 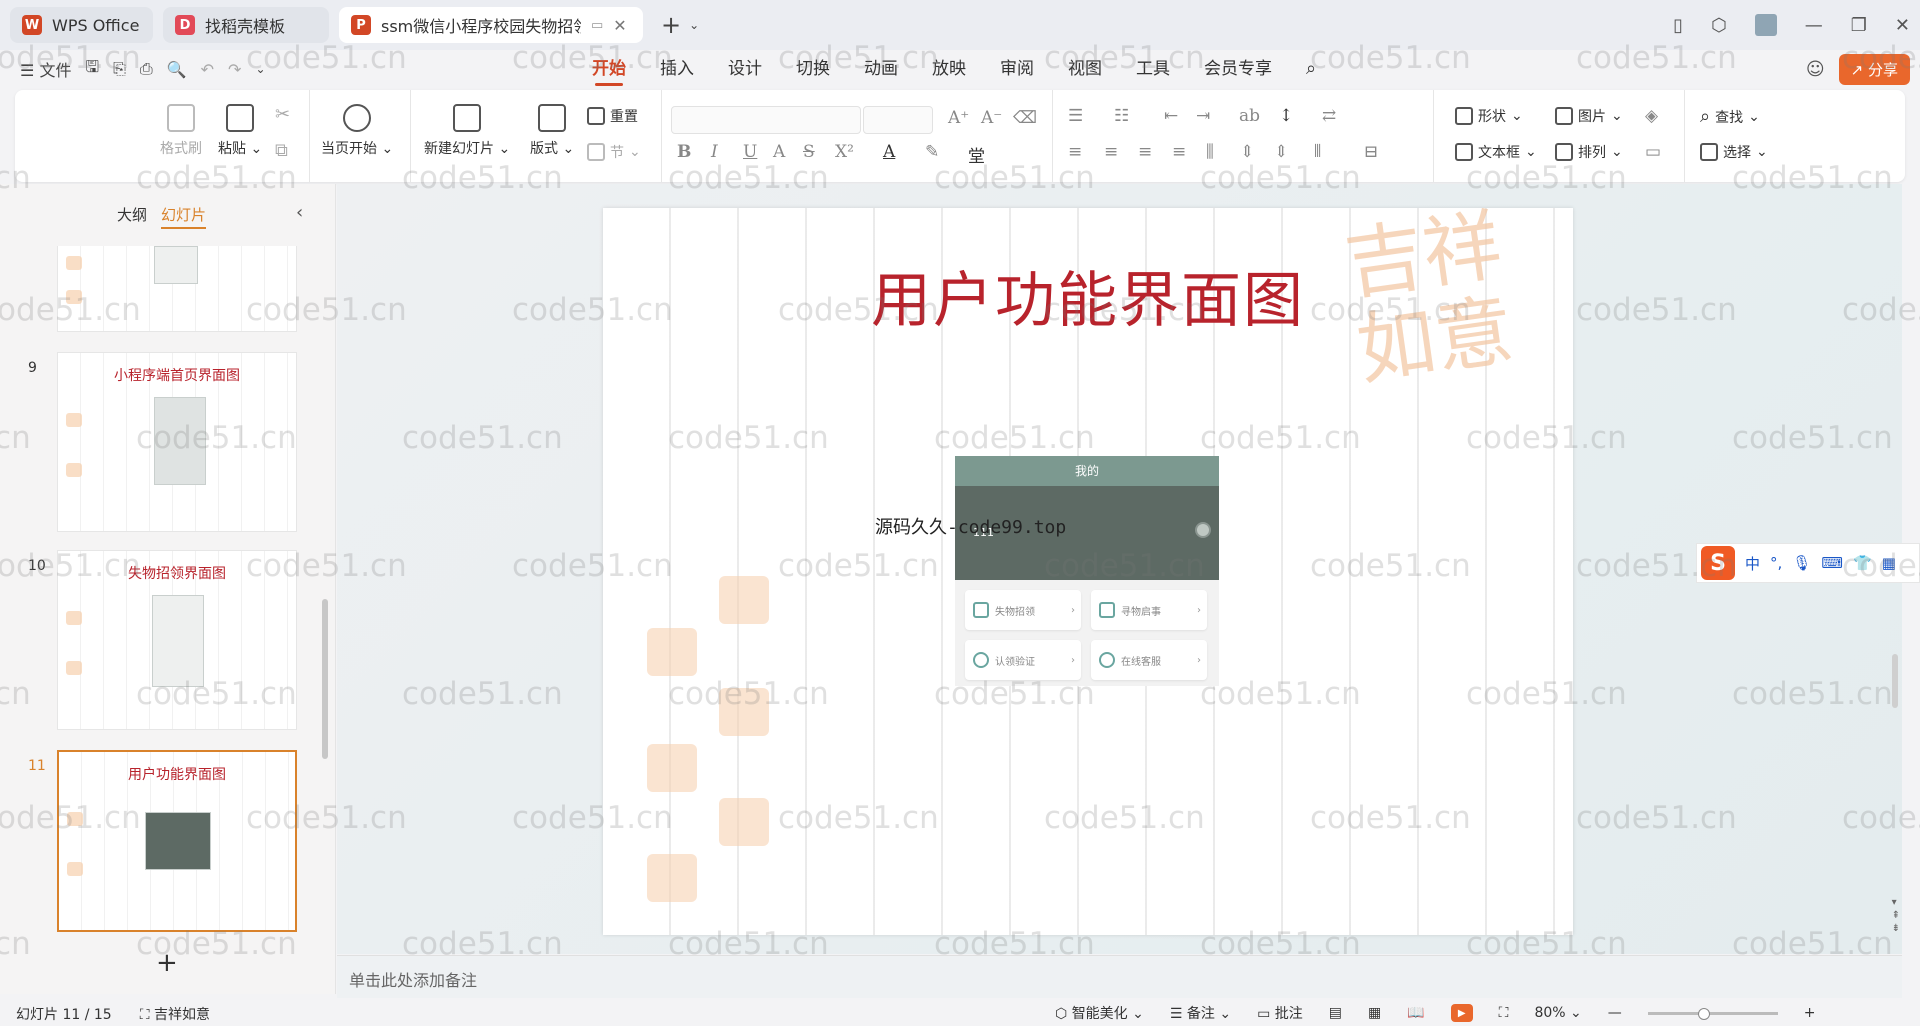 What do you see at coordinates (1615, 1013) in the screenshot?
I see `zoom-out-icon: —` at bounding box center [1615, 1013].